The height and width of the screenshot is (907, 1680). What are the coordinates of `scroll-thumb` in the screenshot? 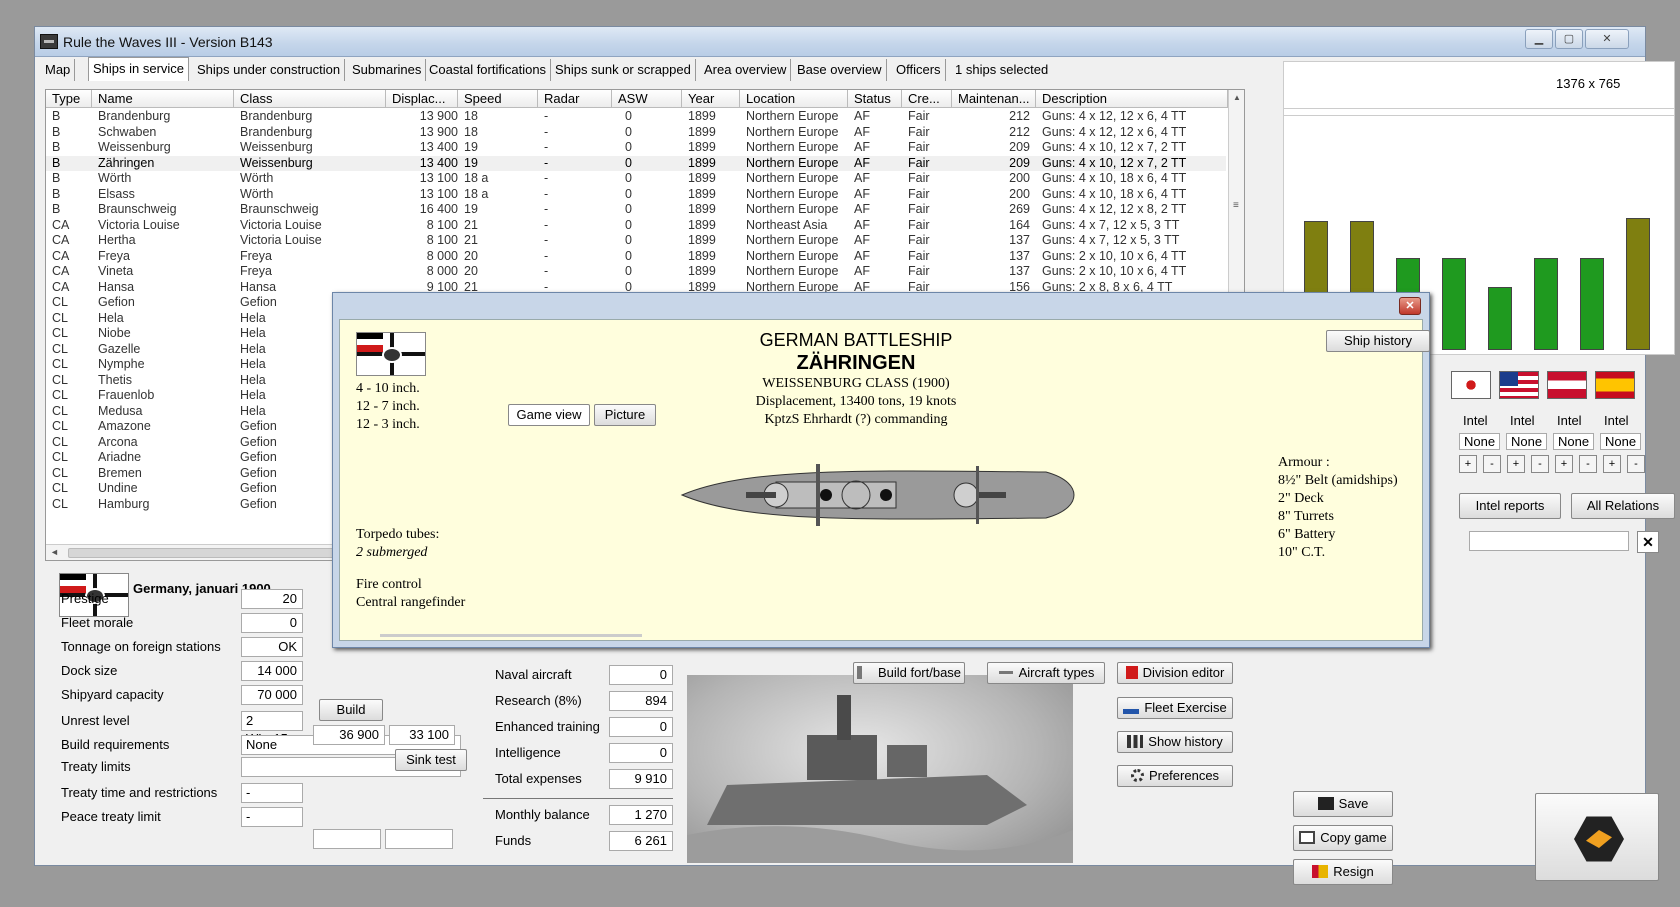 It's located at (218, 553).